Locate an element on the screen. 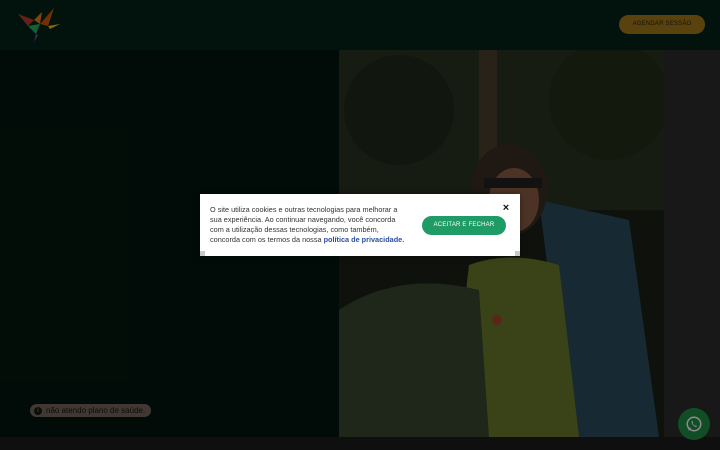 The image size is (720, 450). accept-and-close-button: ACEITAR E FECHAR is located at coordinates (464, 225).